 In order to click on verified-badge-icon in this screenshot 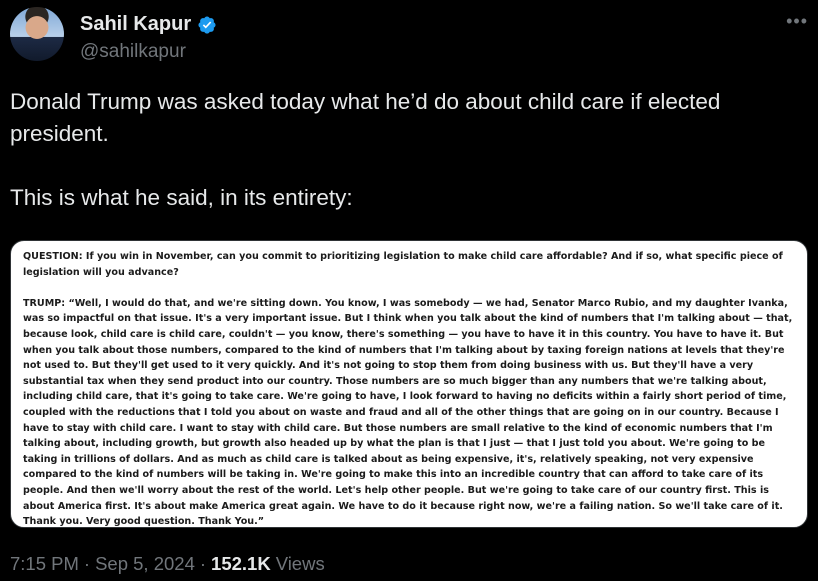, I will do `click(207, 24)`.